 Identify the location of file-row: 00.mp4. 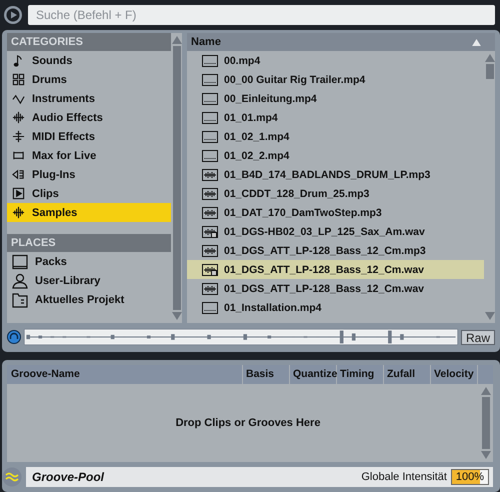
(335, 60).